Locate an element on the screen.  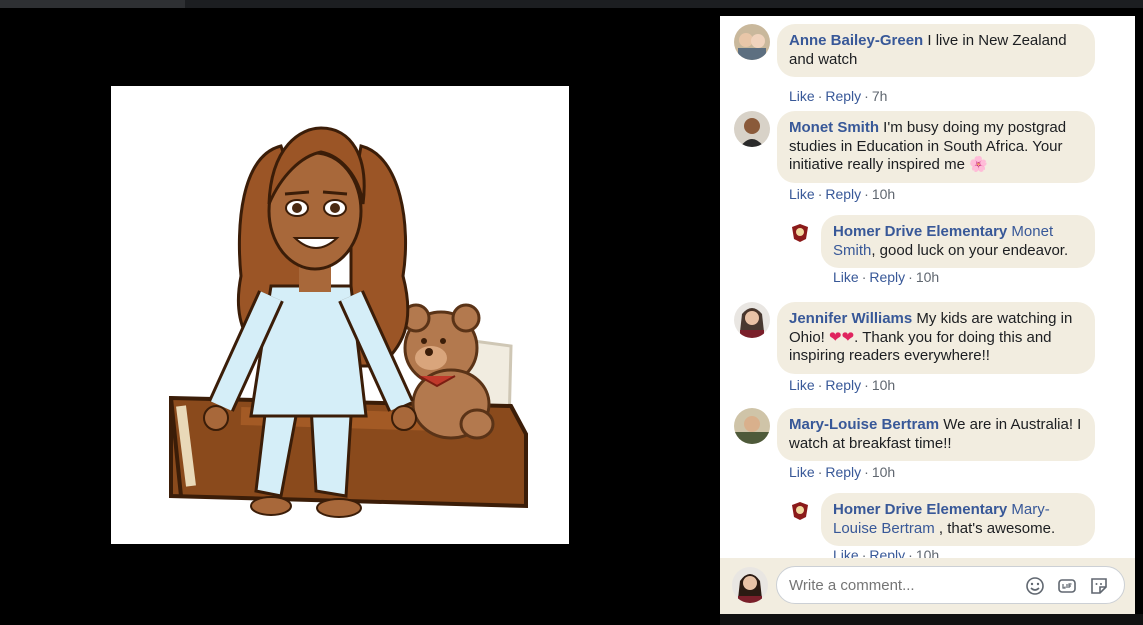
comment-actions: Like · Reply · 7h is located at coordinates (838, 96).